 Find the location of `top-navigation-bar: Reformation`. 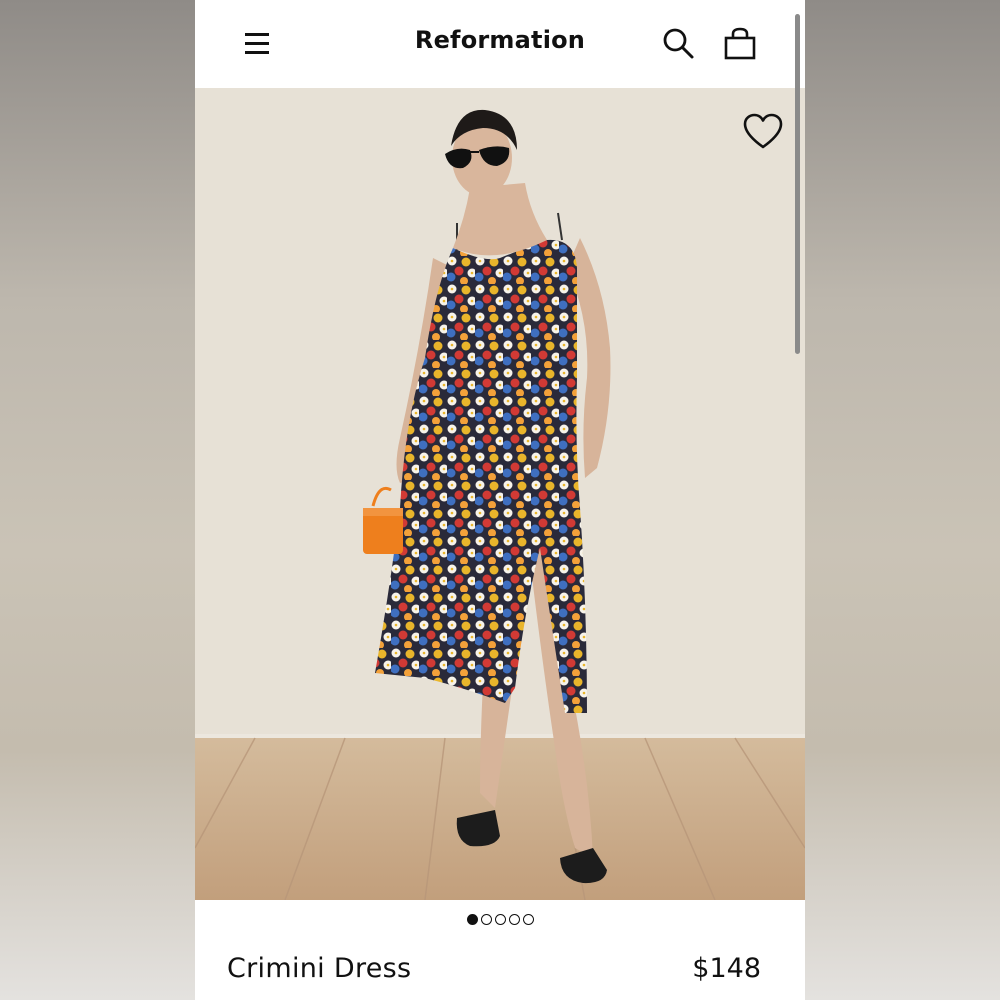

top-navigation-bar: Reformation is located at coordinates (500, 44).